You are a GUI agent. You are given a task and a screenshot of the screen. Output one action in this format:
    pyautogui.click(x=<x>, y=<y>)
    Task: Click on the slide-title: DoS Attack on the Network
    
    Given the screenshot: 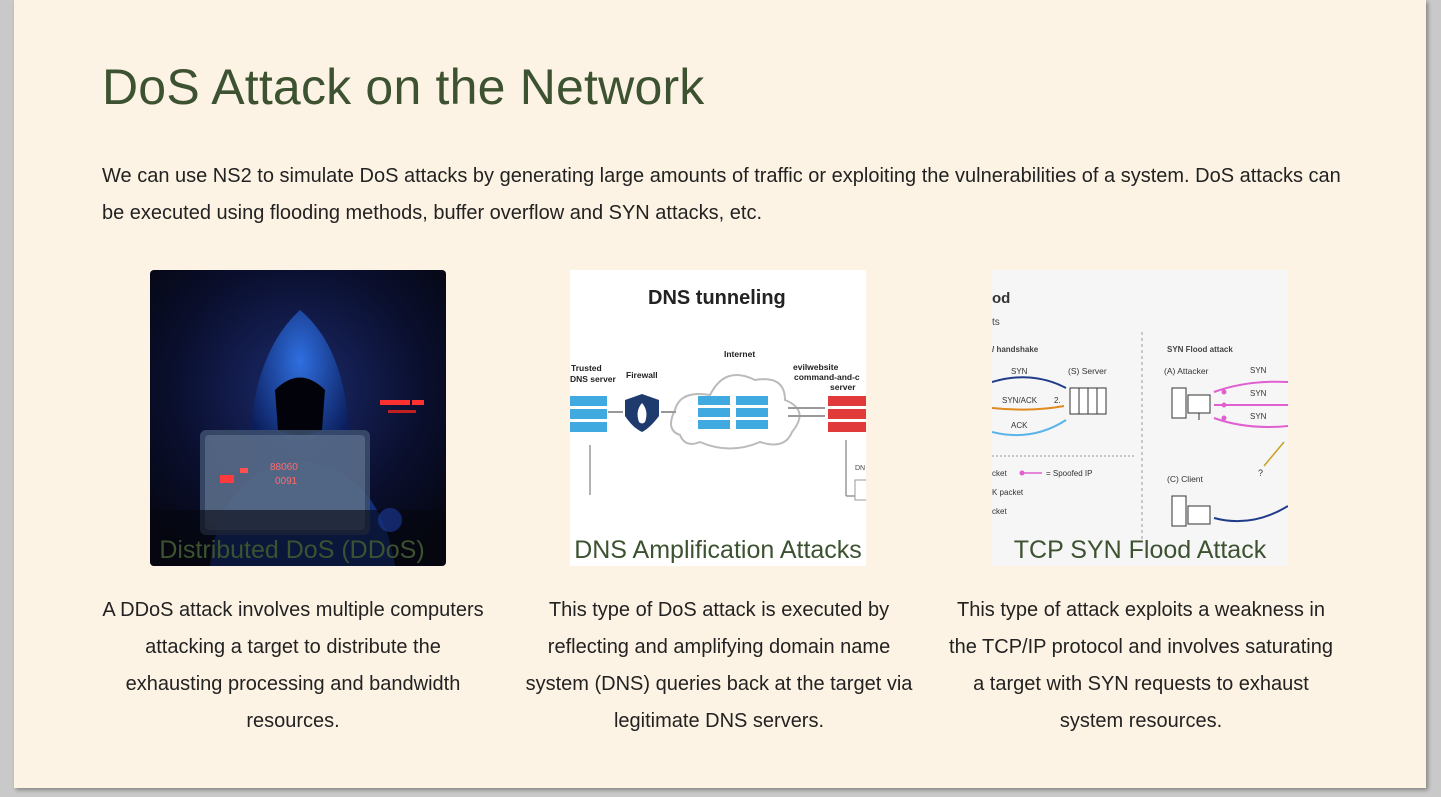 What is the action you would take?
    pyautogui.click(x=403, y=87)
    